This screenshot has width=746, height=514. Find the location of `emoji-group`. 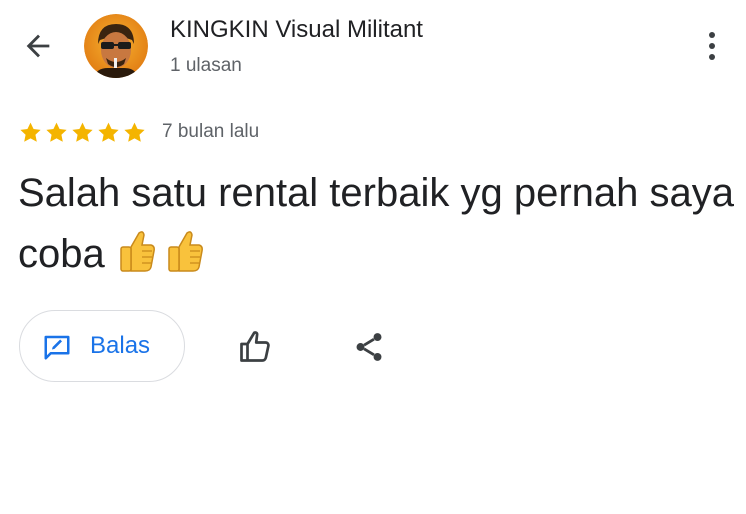

emoji-group is located at coordinates (165, 251).